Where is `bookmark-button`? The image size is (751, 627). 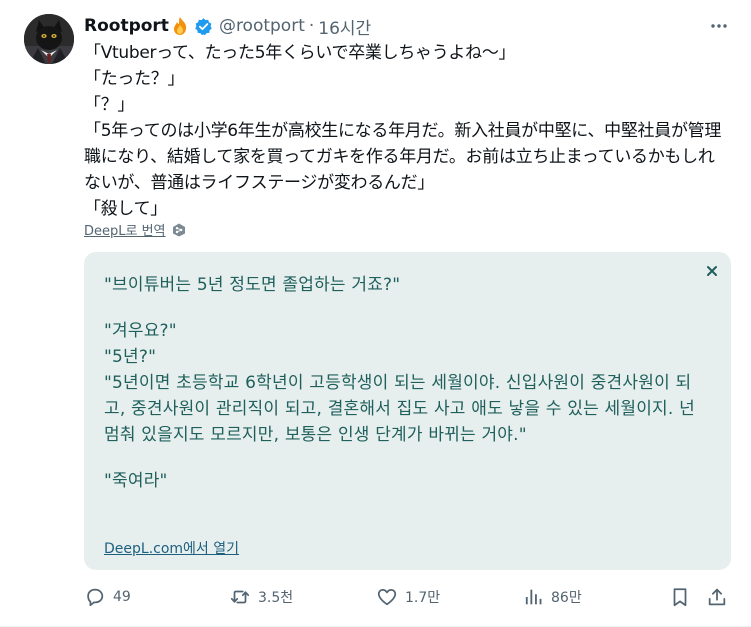 bookmark-button is located at coordinates (680, 597).